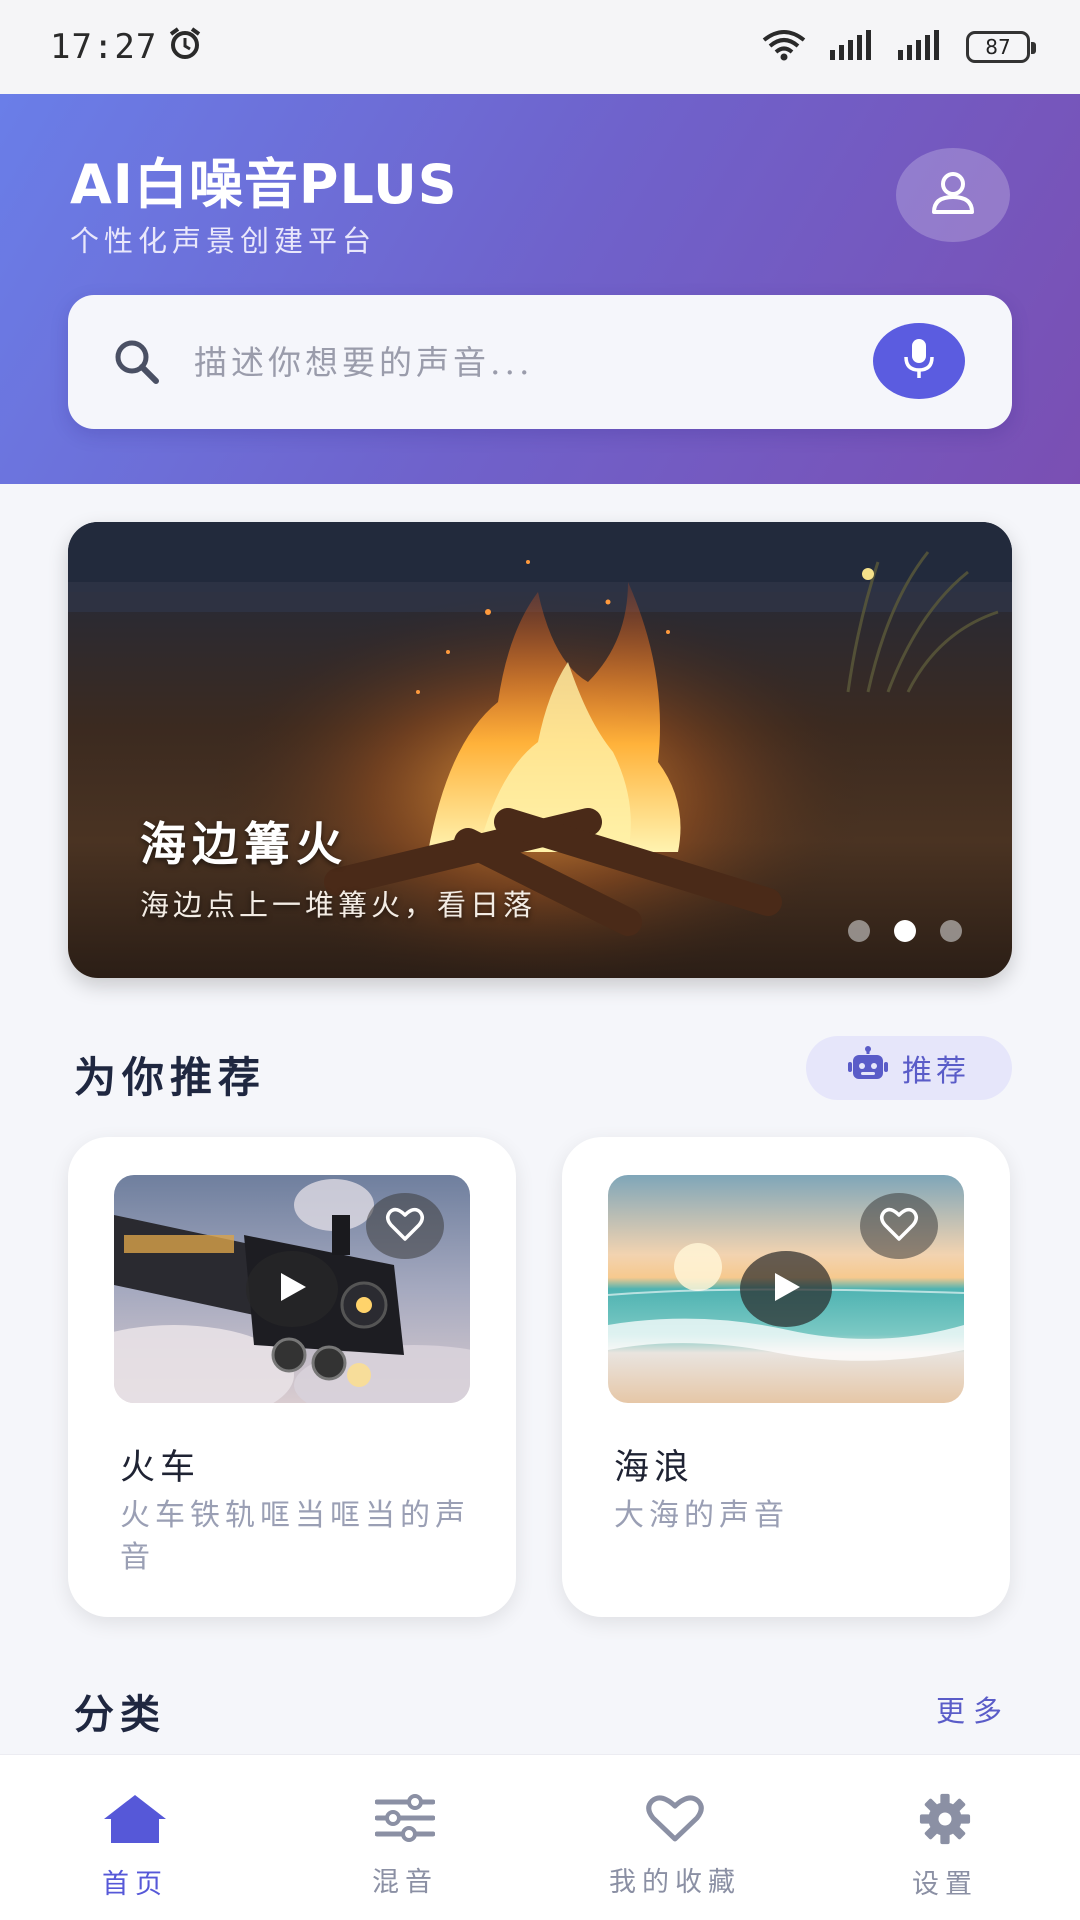  I want to click on nav-item-settings: 设置, so click(945, 1837).